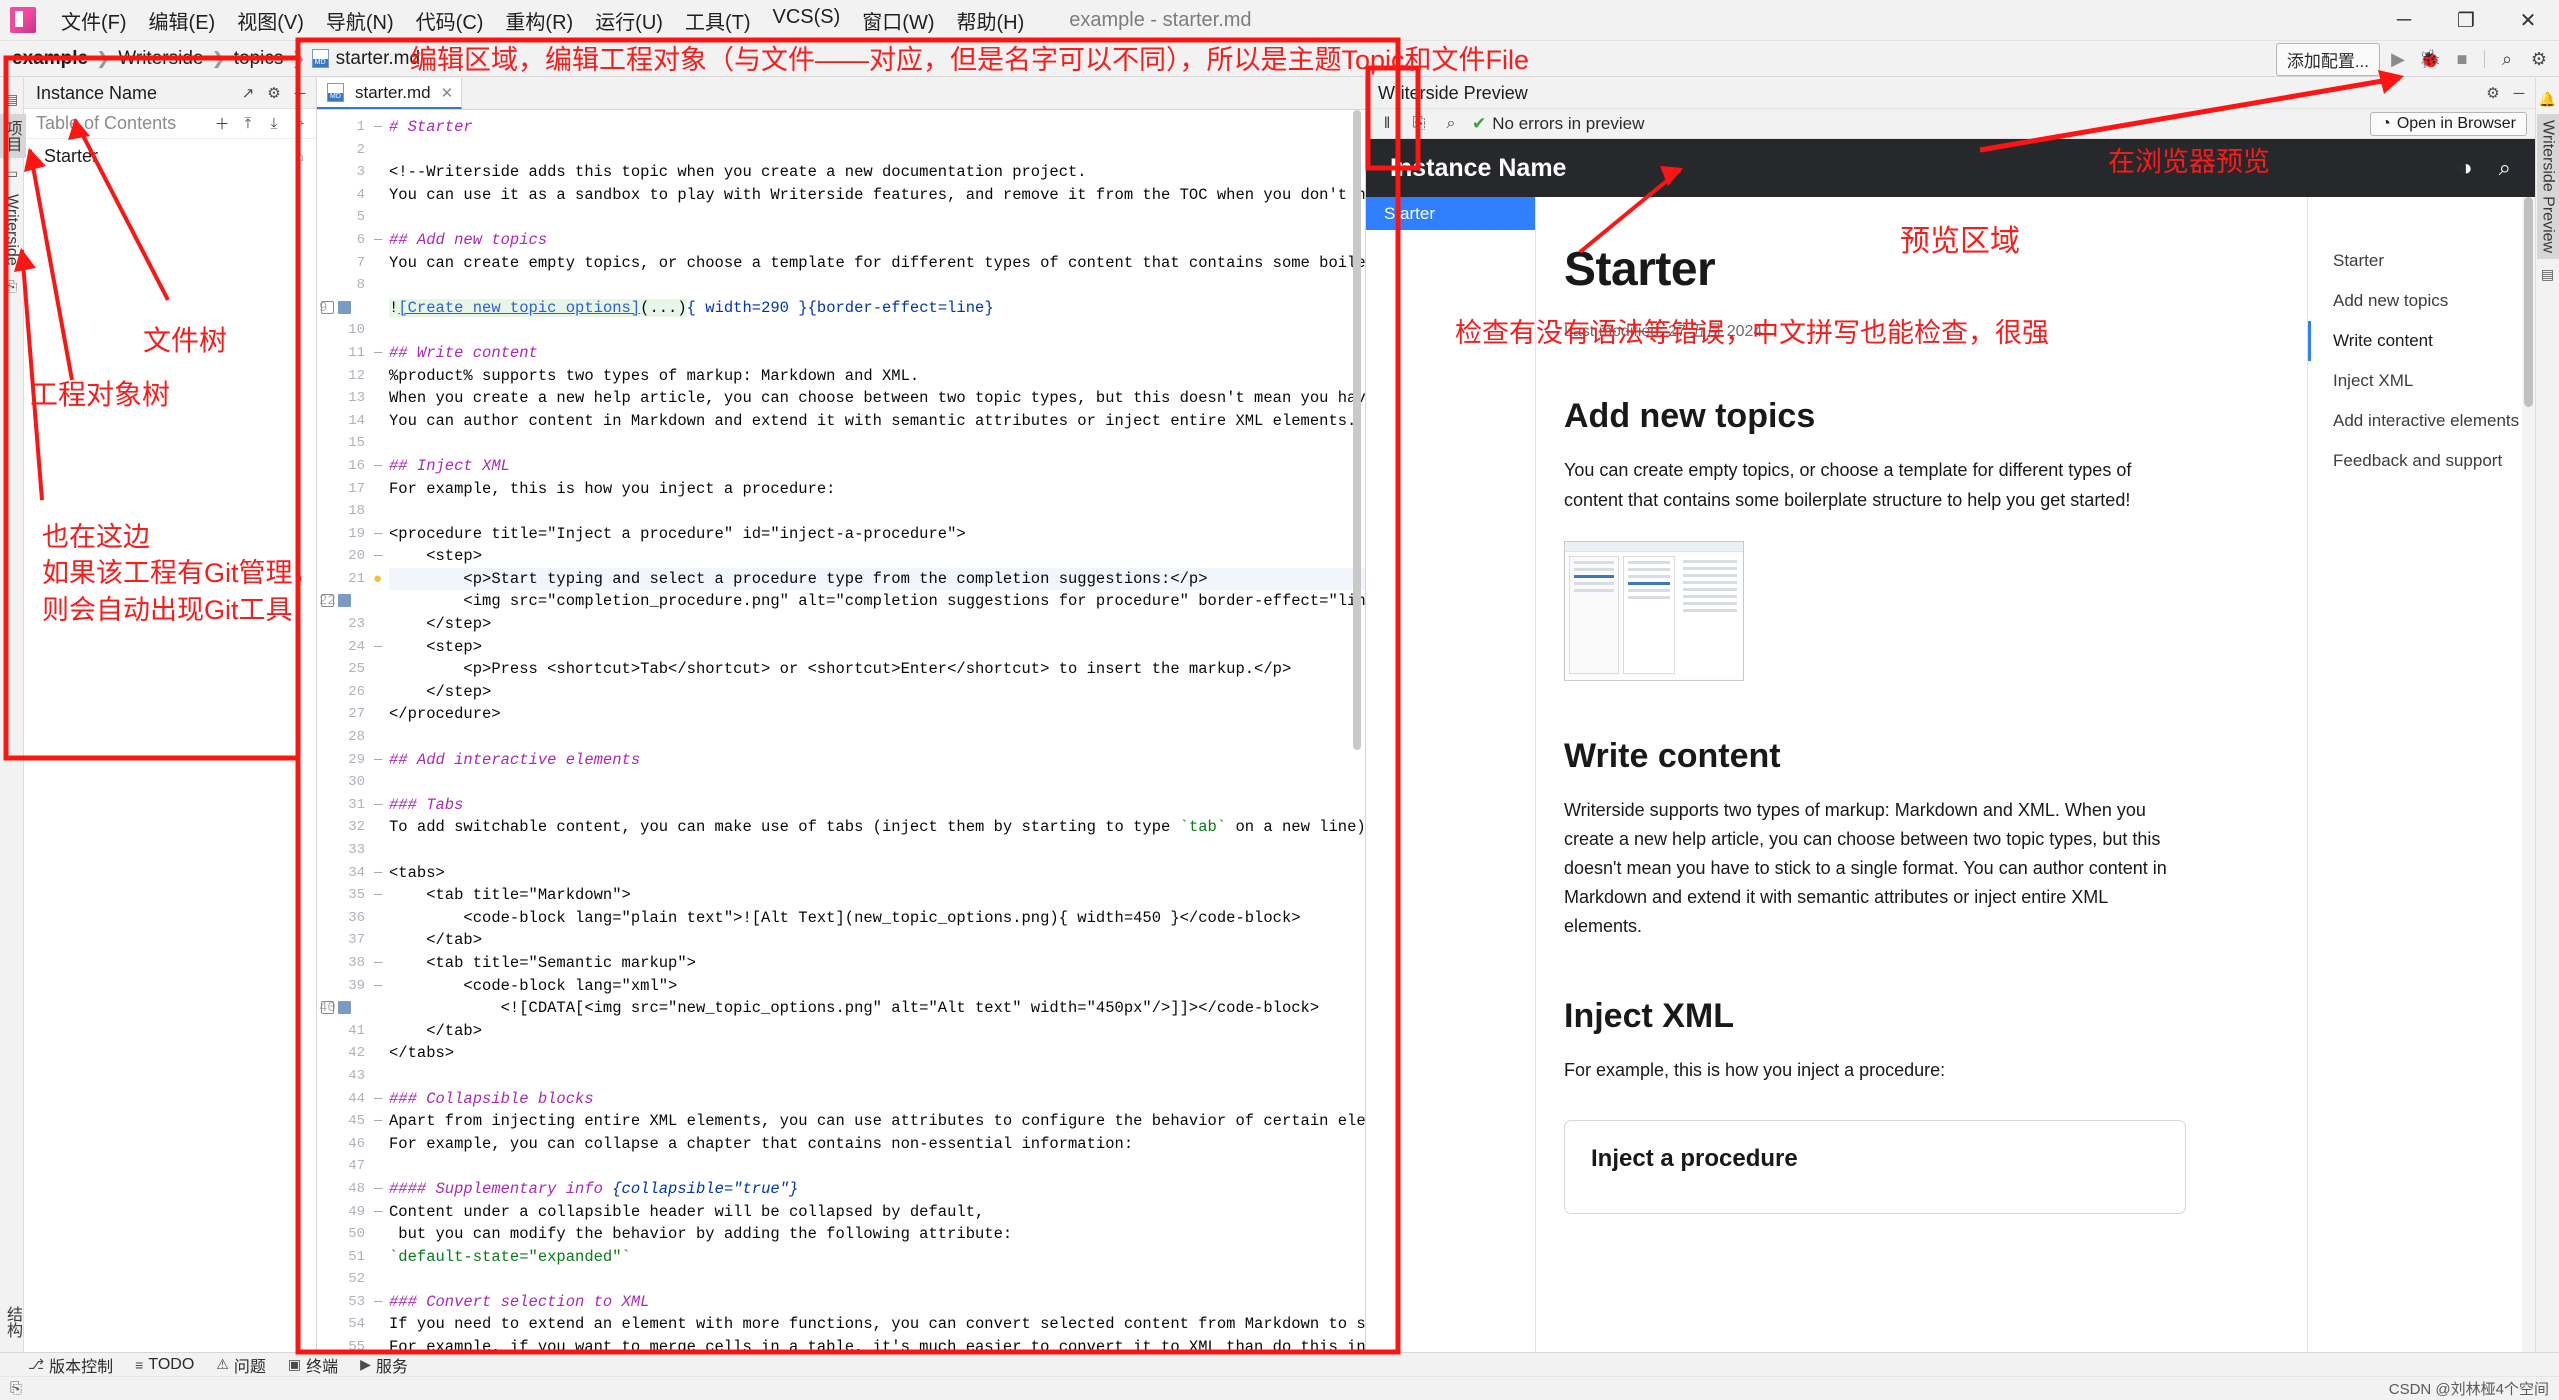 This screenshot has height=1400, width=2559. I want to click on code-line: ## Add new topics, so click(877, 240).